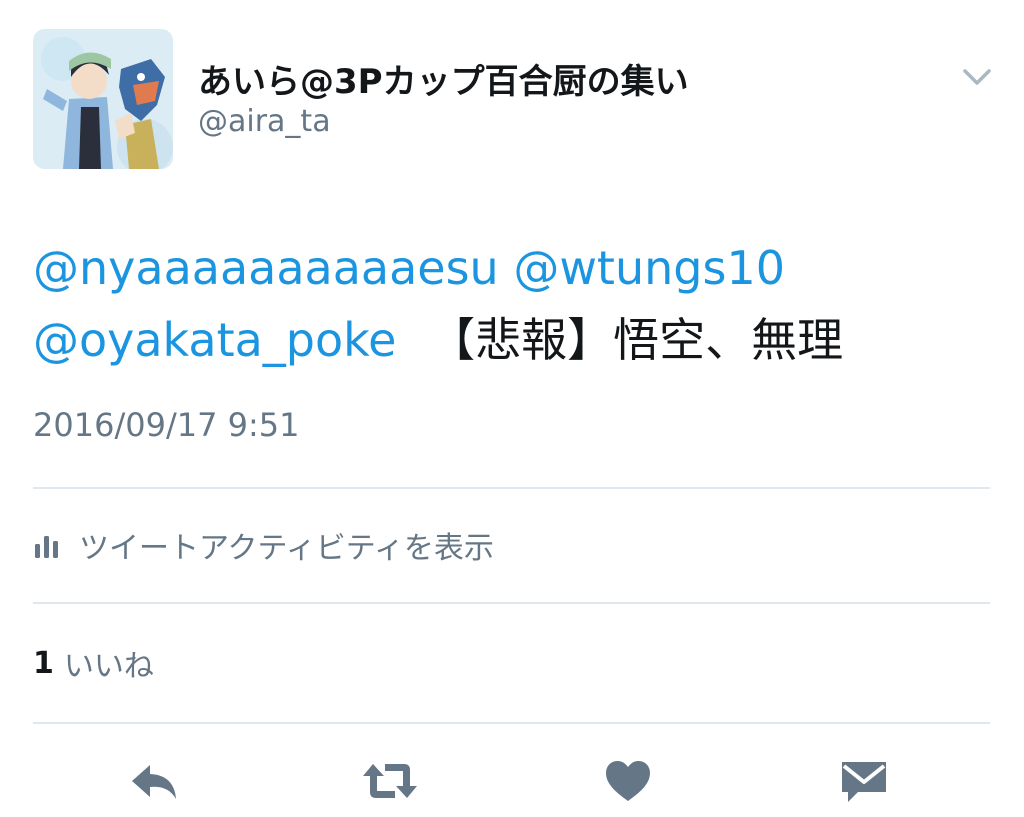  I want to click on likes-label: いいね, so click(108, 666).